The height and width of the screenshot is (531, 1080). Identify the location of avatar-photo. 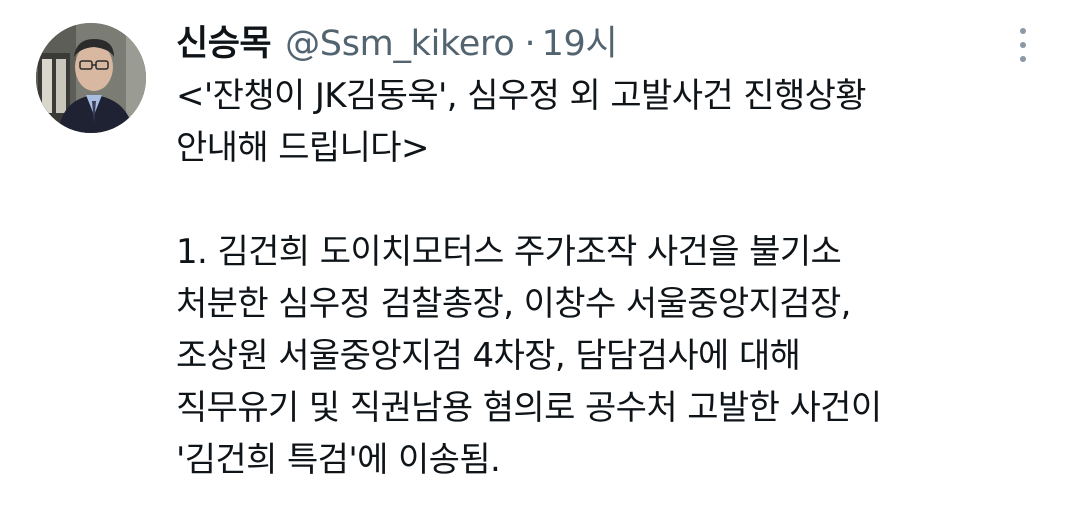
(91, 78).